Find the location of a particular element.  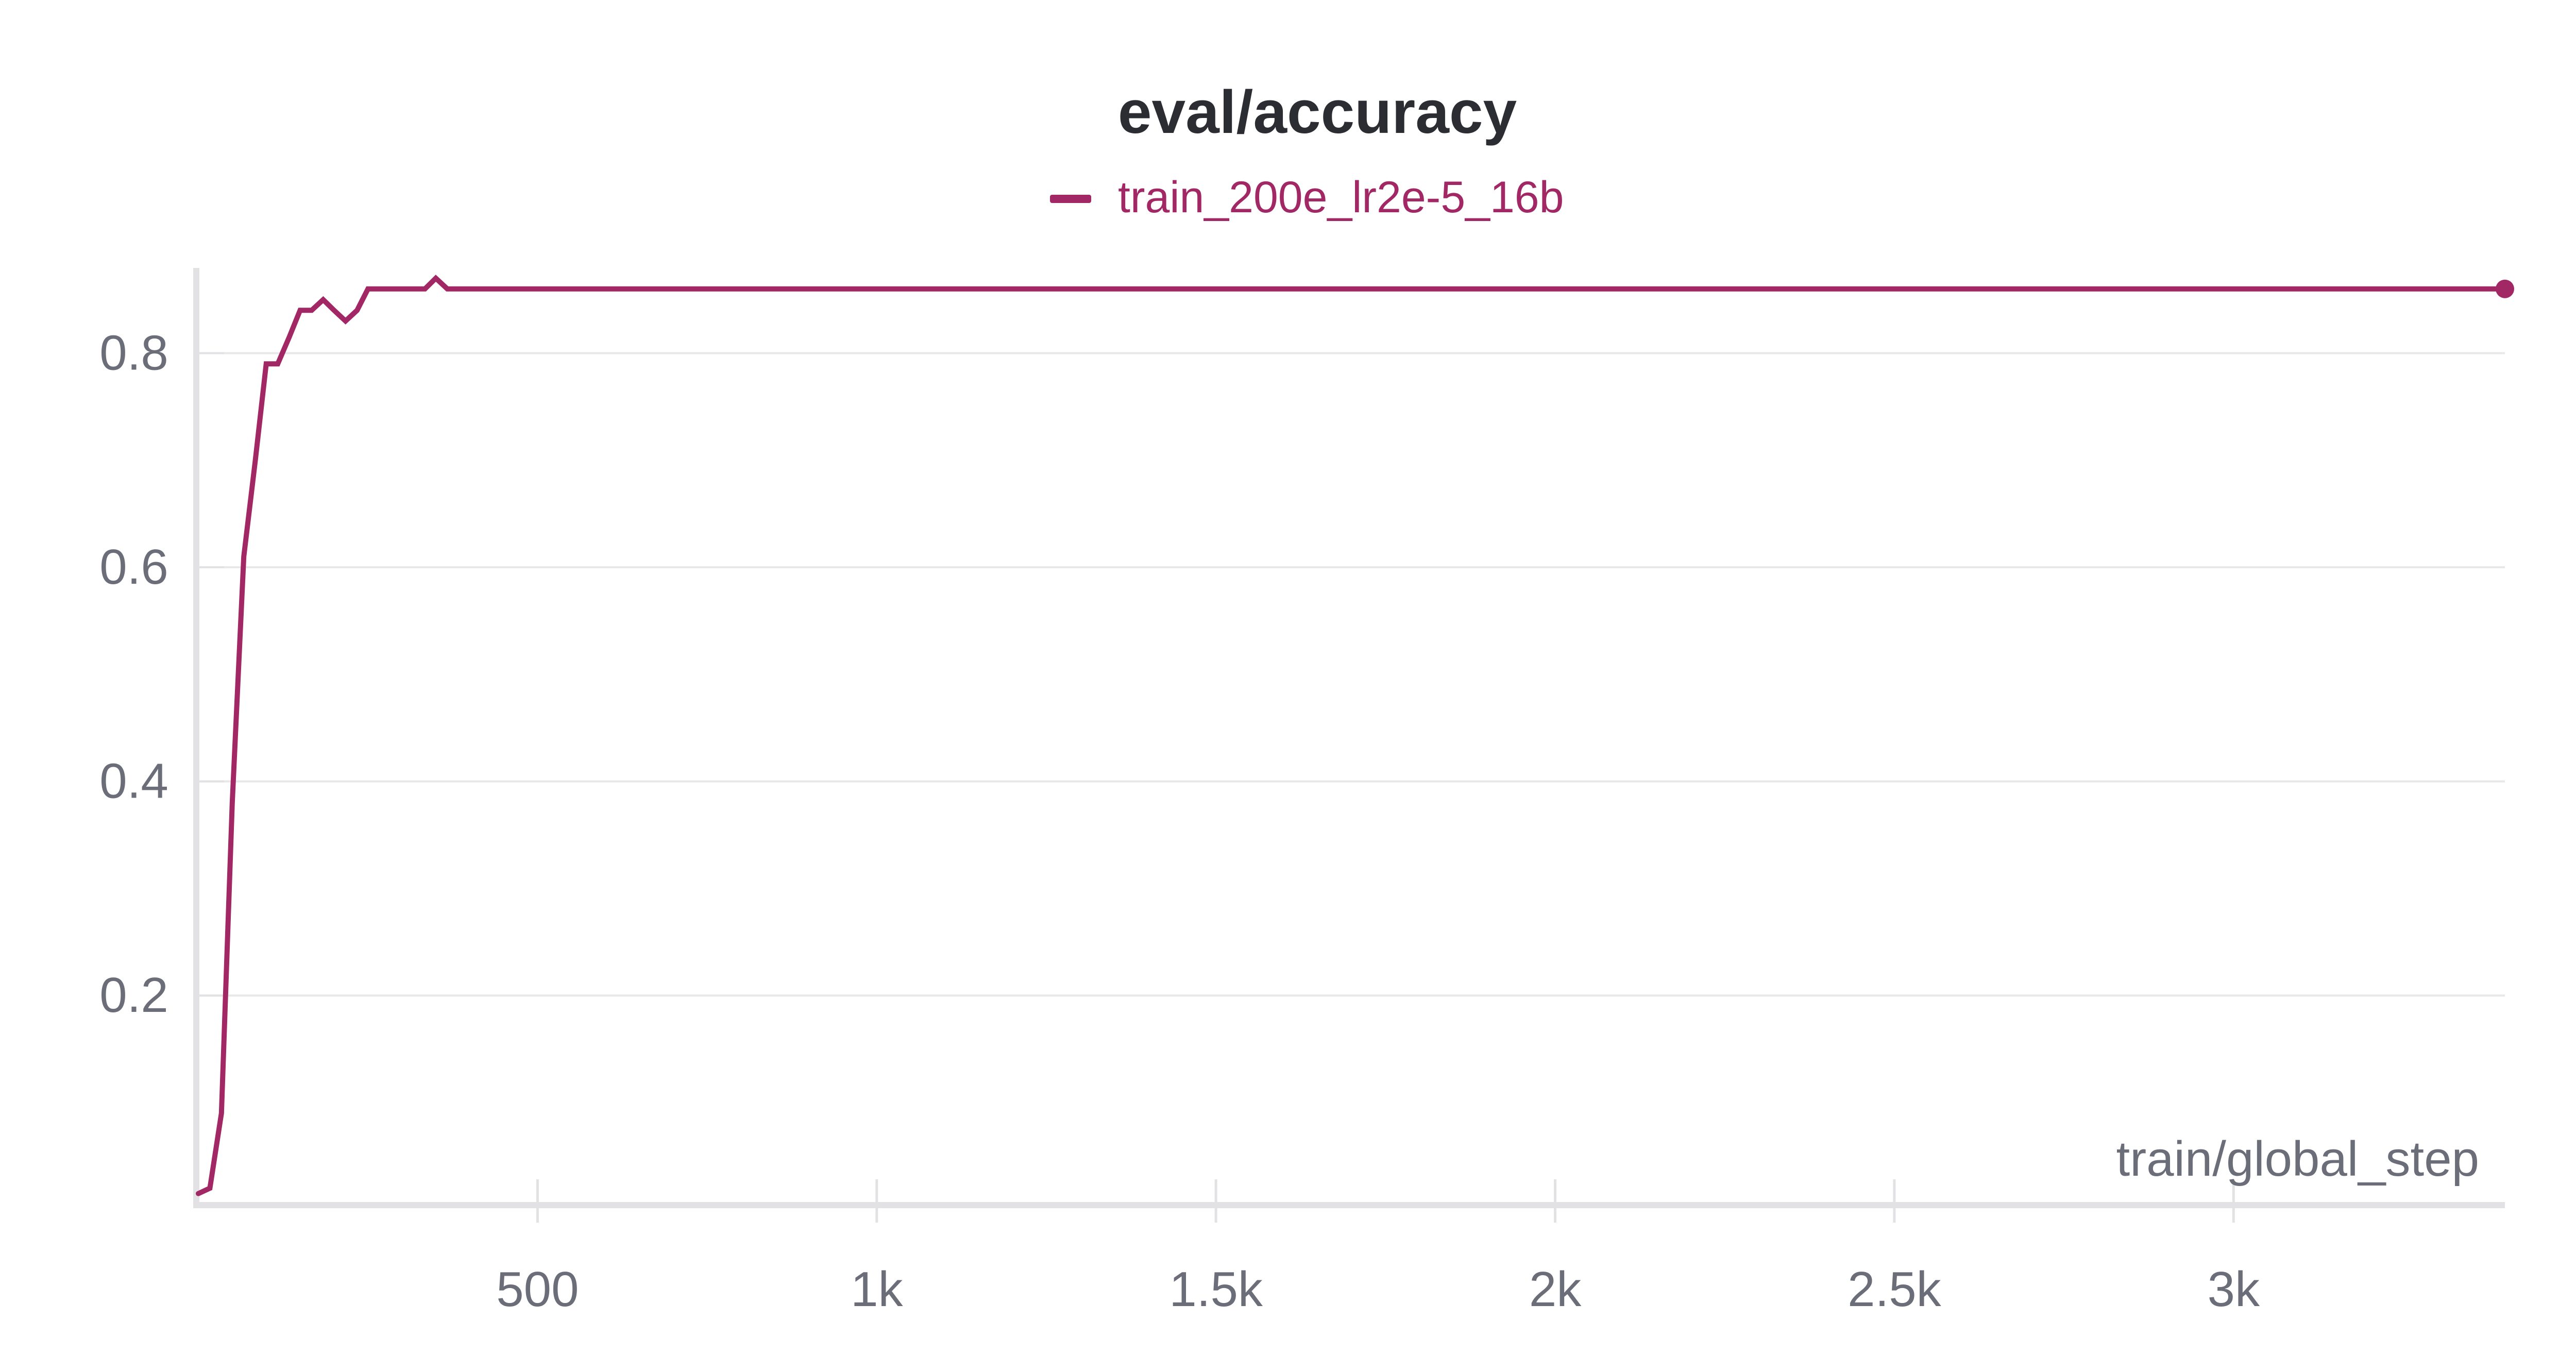

legend: train_200e_lr2e-5_16b is located at coordinates (1307, 198).